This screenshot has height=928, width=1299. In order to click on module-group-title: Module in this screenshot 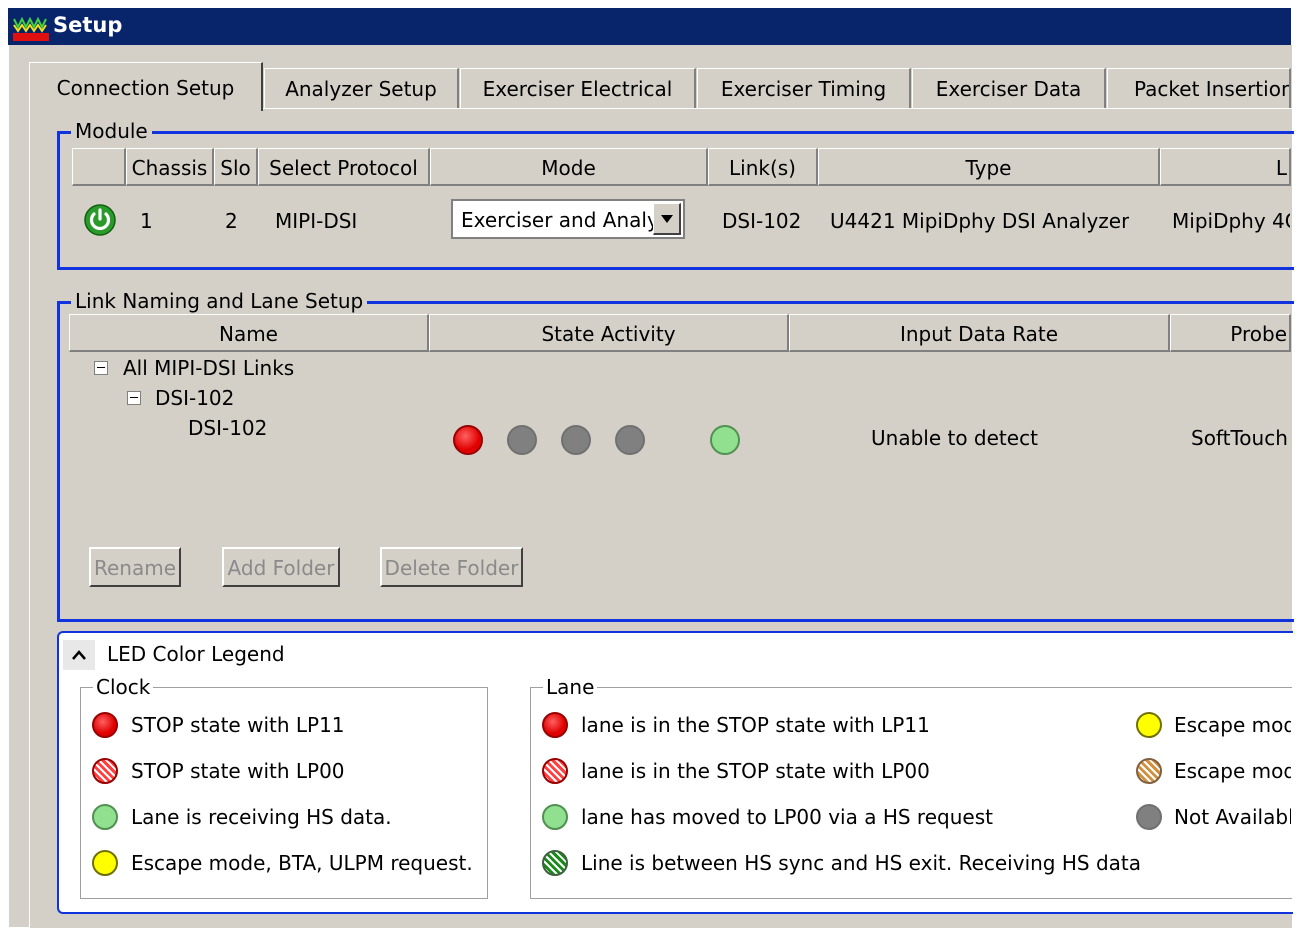, I will do `click(111, 131)`.